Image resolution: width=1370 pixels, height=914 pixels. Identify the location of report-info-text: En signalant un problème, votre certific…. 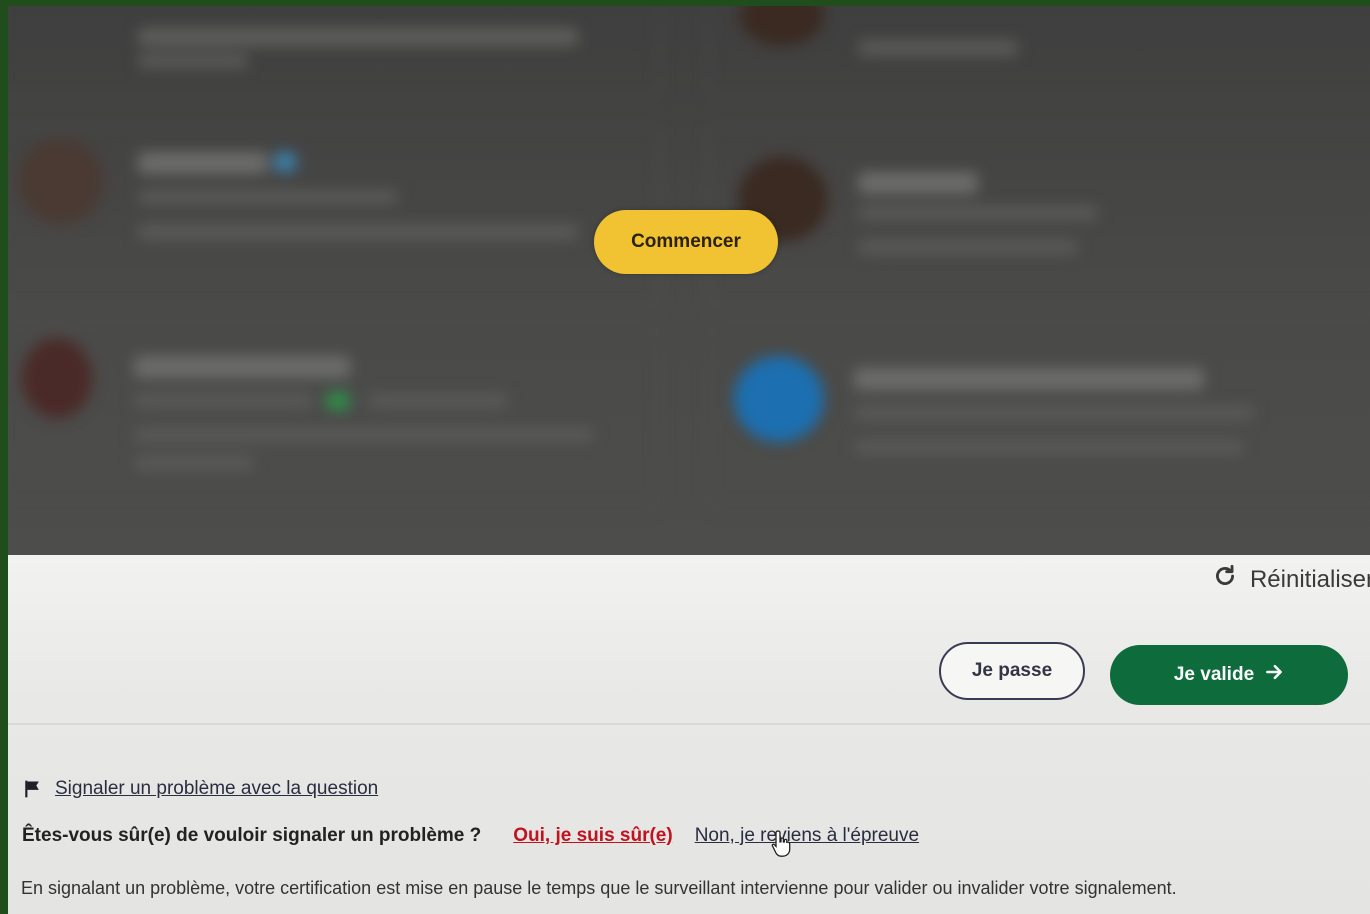
(599, 888).